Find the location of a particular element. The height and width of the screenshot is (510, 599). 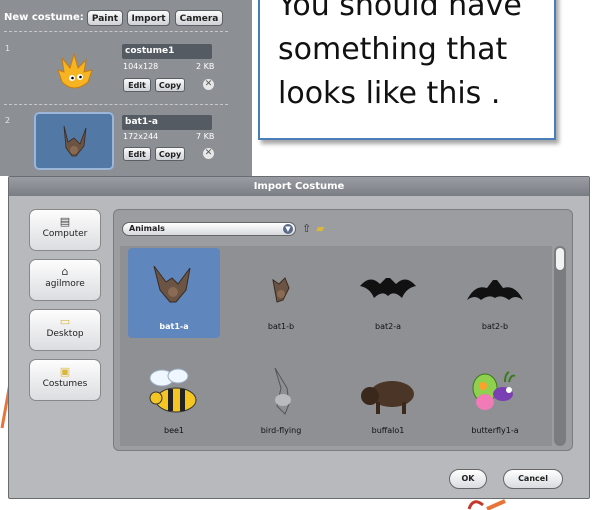

grid-item-butterfly1-a: butterfly1-a is located at coordinates (495, 397).